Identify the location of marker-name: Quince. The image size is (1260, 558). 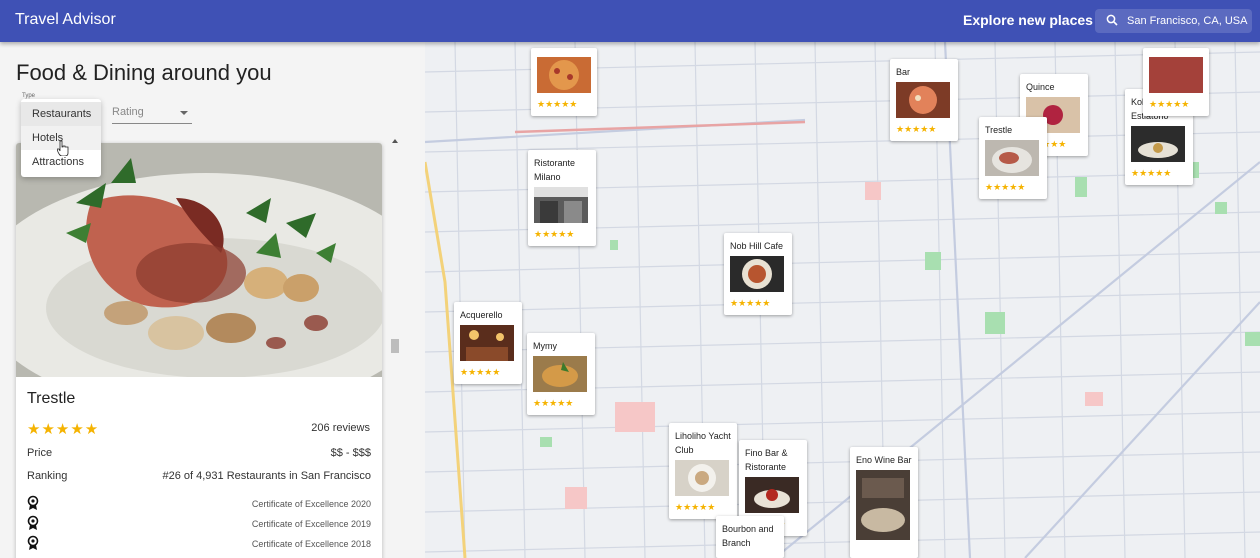
(1040, 87).